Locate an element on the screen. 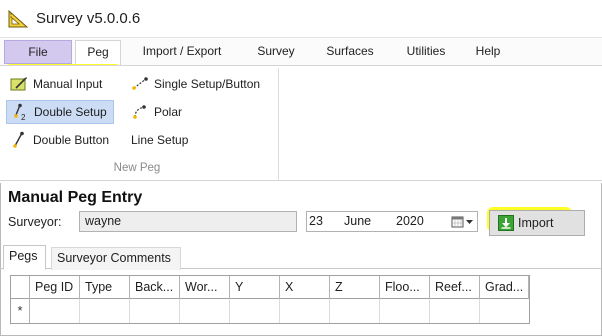  grid-corner-cell is located at coordinates (20, 287).